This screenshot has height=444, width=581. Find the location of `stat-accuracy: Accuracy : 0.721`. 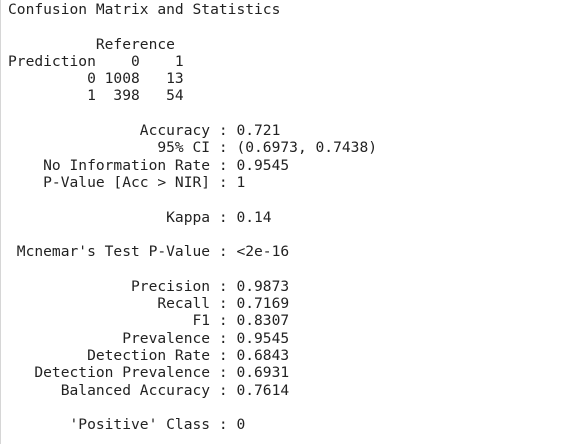

stat-accuracy: Accuracy : 0.721 is located at coordinates (144, 131).